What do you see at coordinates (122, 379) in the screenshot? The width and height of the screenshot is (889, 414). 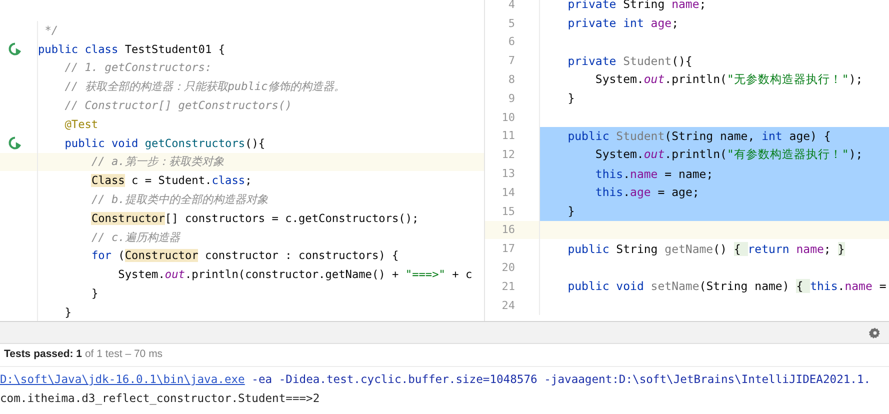 I see `path-link: D:\soft\Java\jdk-16.0.1\bin\java.exe` at bounding box center [122, 379].